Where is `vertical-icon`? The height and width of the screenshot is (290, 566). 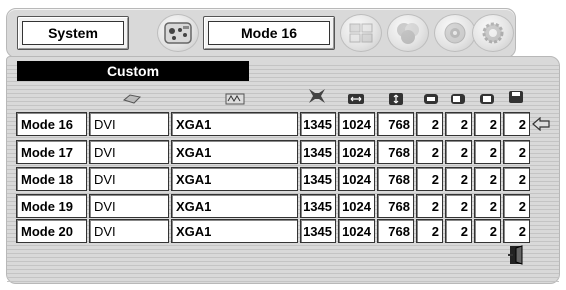
vertical-icon is located at coordinates (396, 99).